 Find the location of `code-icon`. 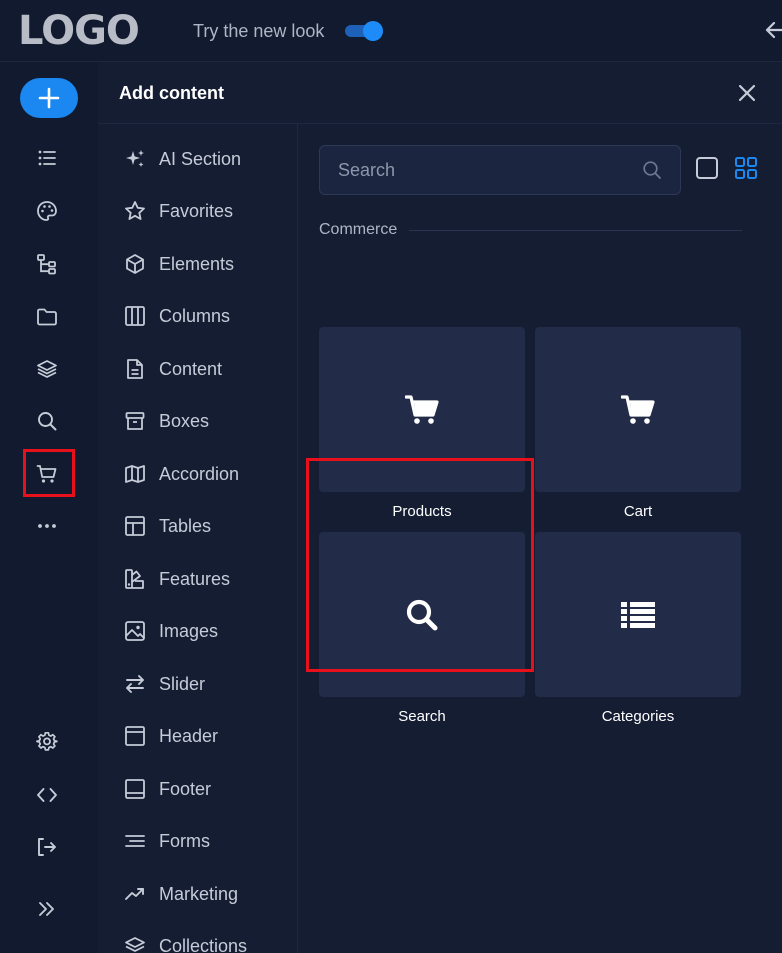

code-icon is located at coordinates (47, 795).